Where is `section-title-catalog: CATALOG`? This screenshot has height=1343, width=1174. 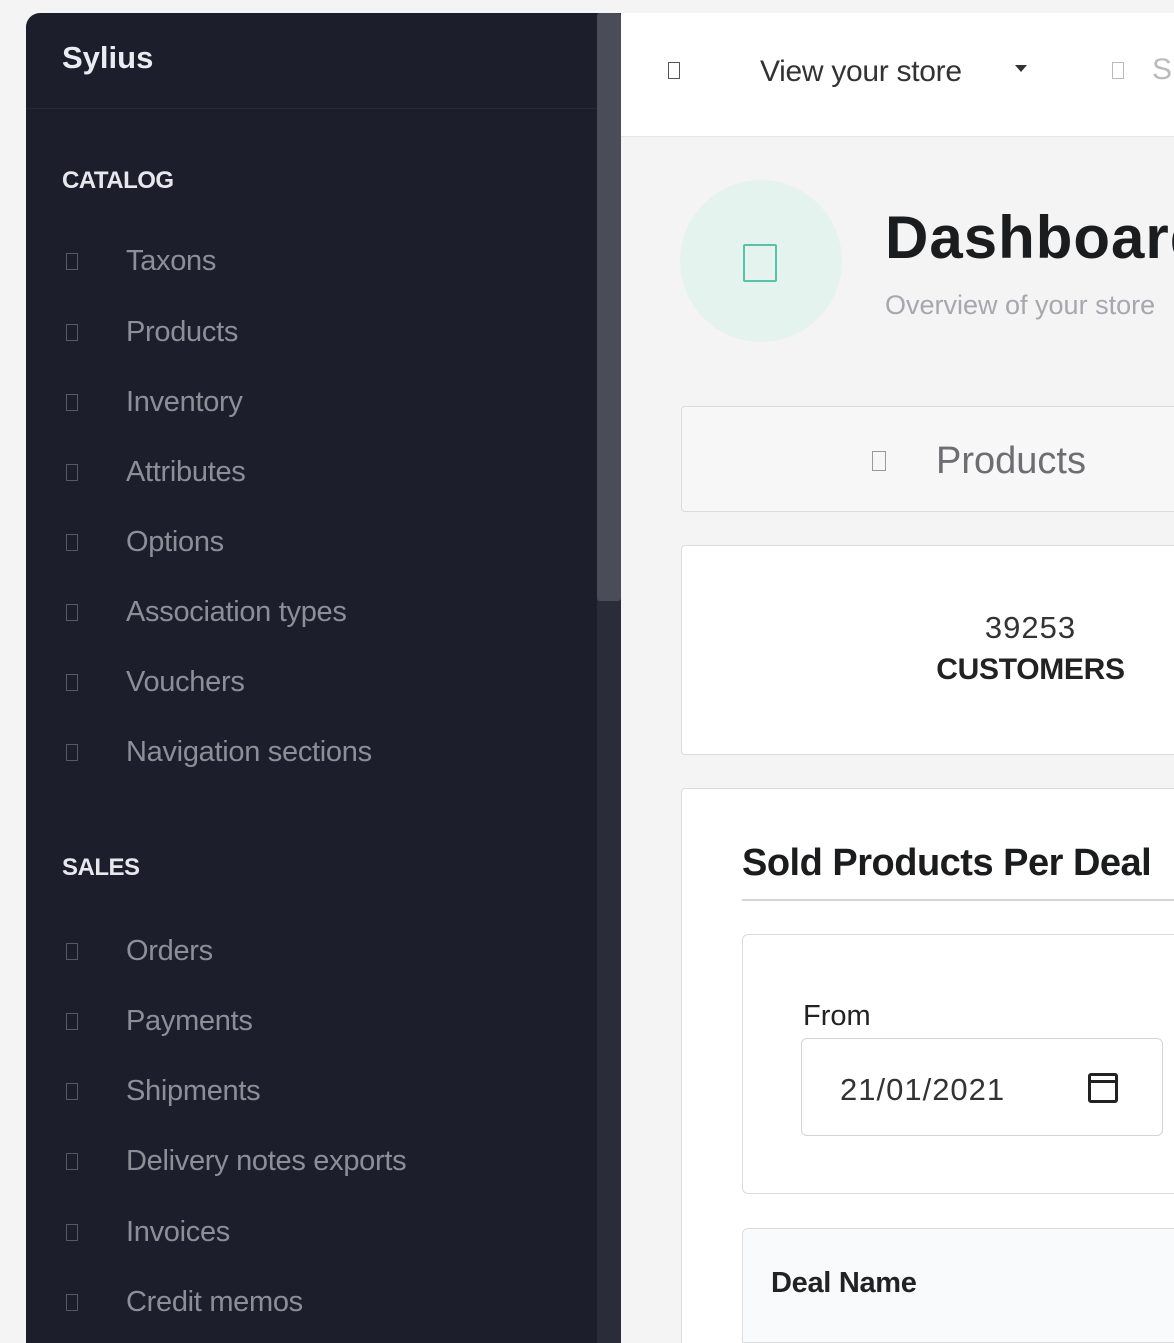 section-title-catalog: CATALOG is located at coordinates (118, 180).